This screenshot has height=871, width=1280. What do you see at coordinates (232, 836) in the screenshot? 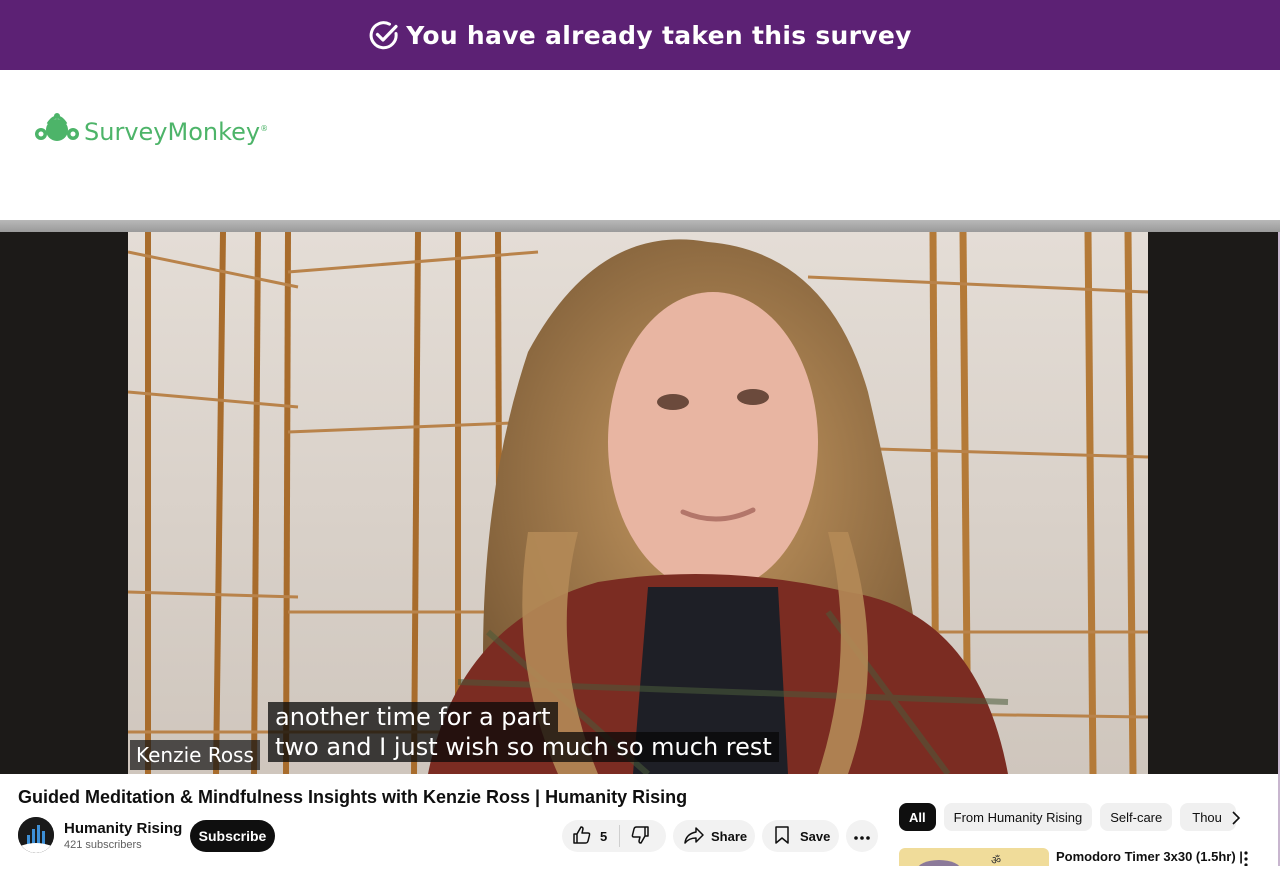
I see `subscribe-button: Subscribe` at bounding box center [232, 836].